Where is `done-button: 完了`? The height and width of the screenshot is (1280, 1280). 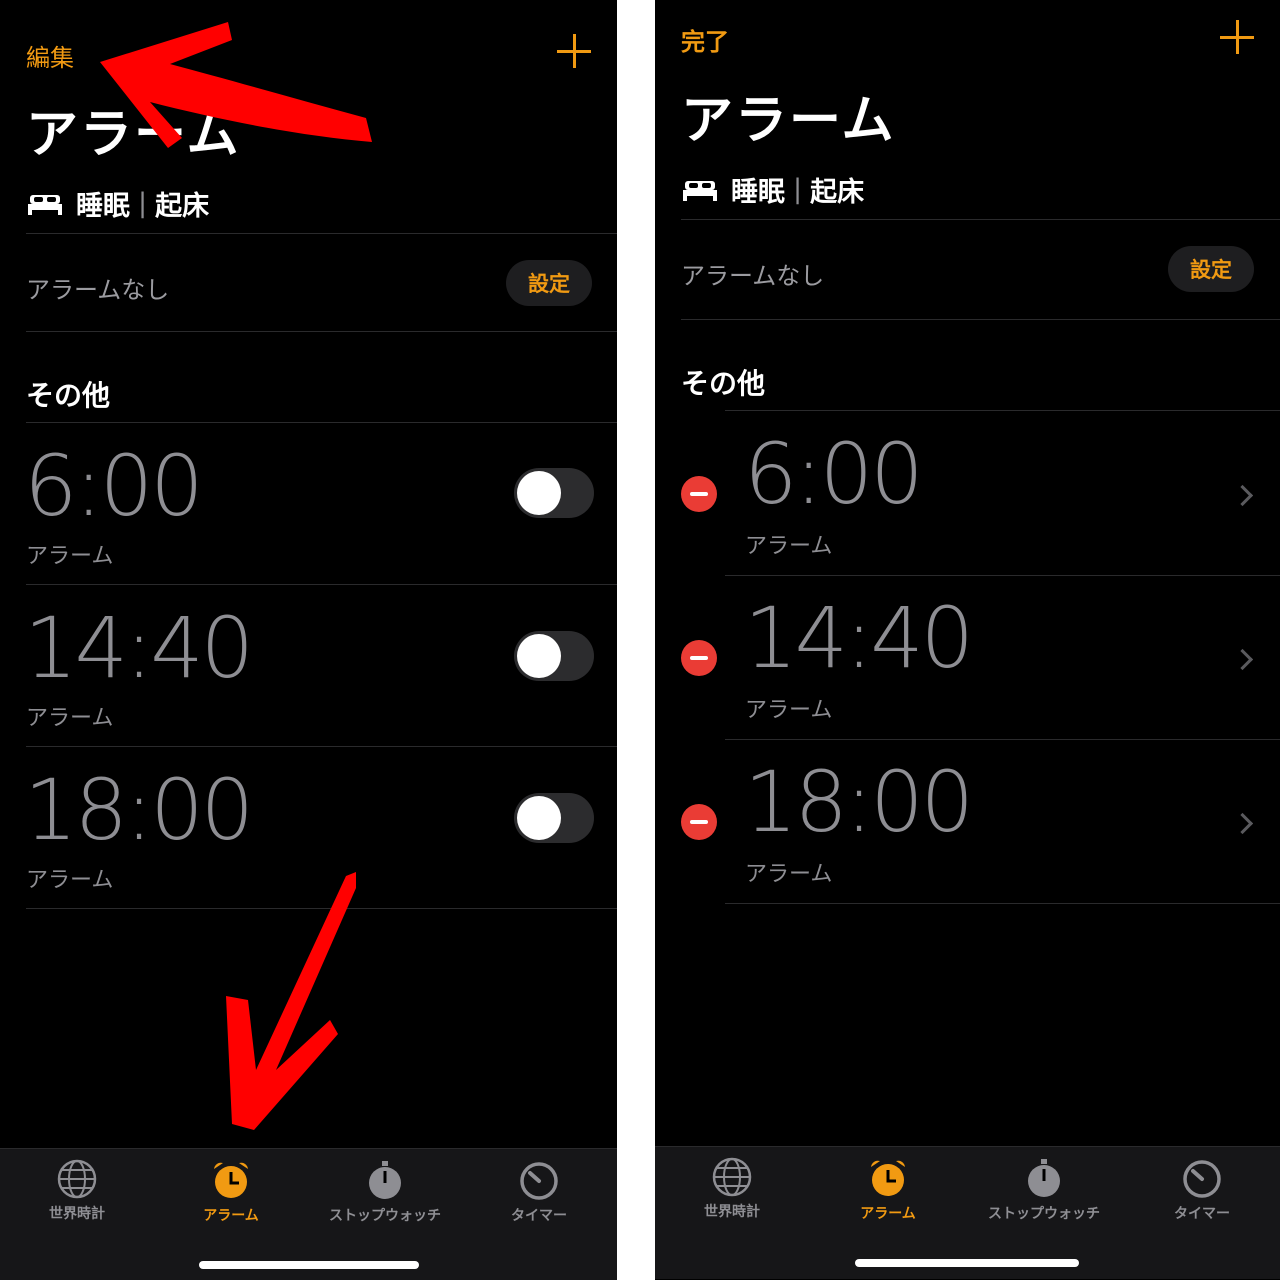 done-button: 完了 is located at coordinates (705, 39).